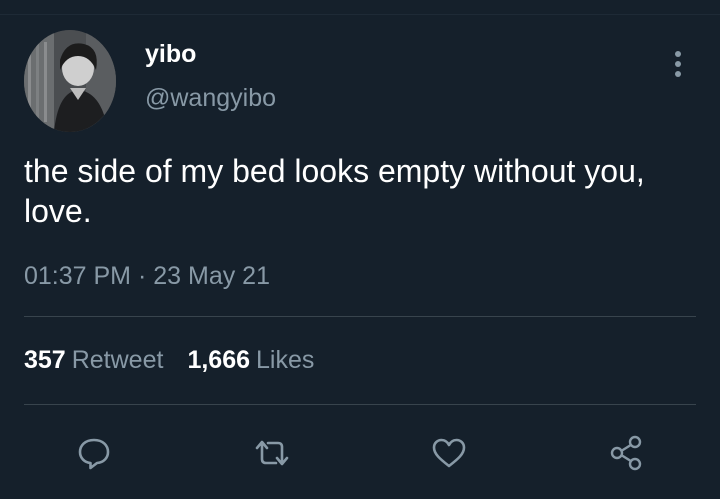  What do you see at coordinates (117, 360) in the screenshot?
I see `retweets-label: Retweet` at bounding box center [117, 360].